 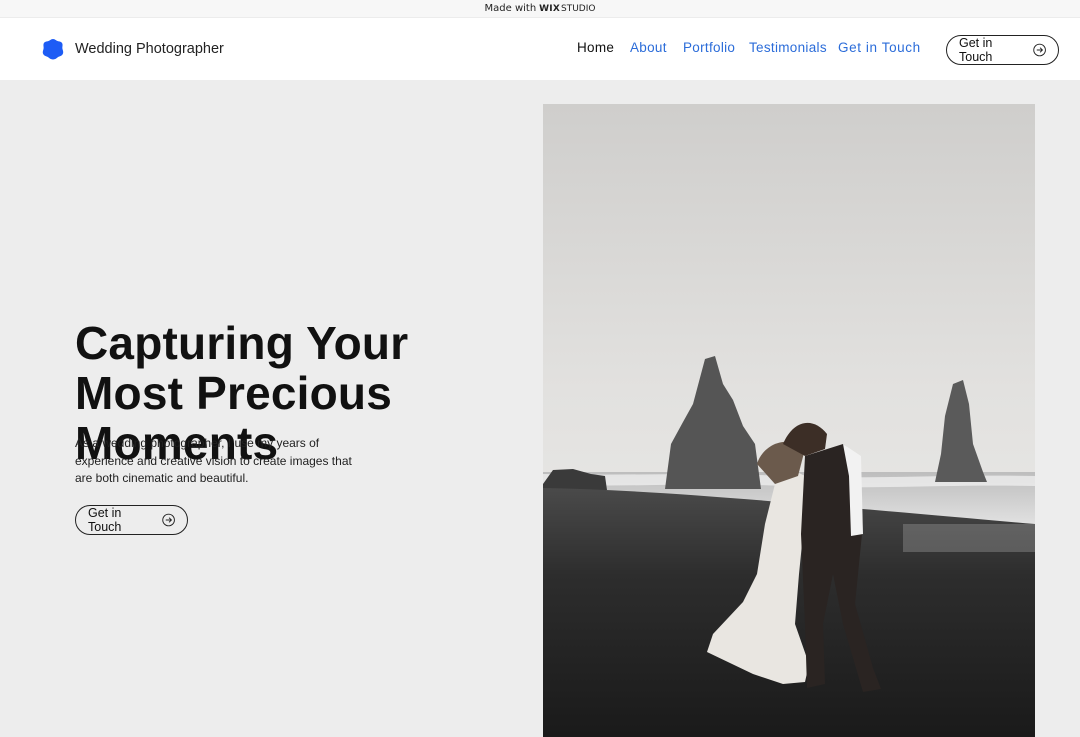 I want to click on wix-banner: Made with WIX STUDIO, so click(x=540, y=8).